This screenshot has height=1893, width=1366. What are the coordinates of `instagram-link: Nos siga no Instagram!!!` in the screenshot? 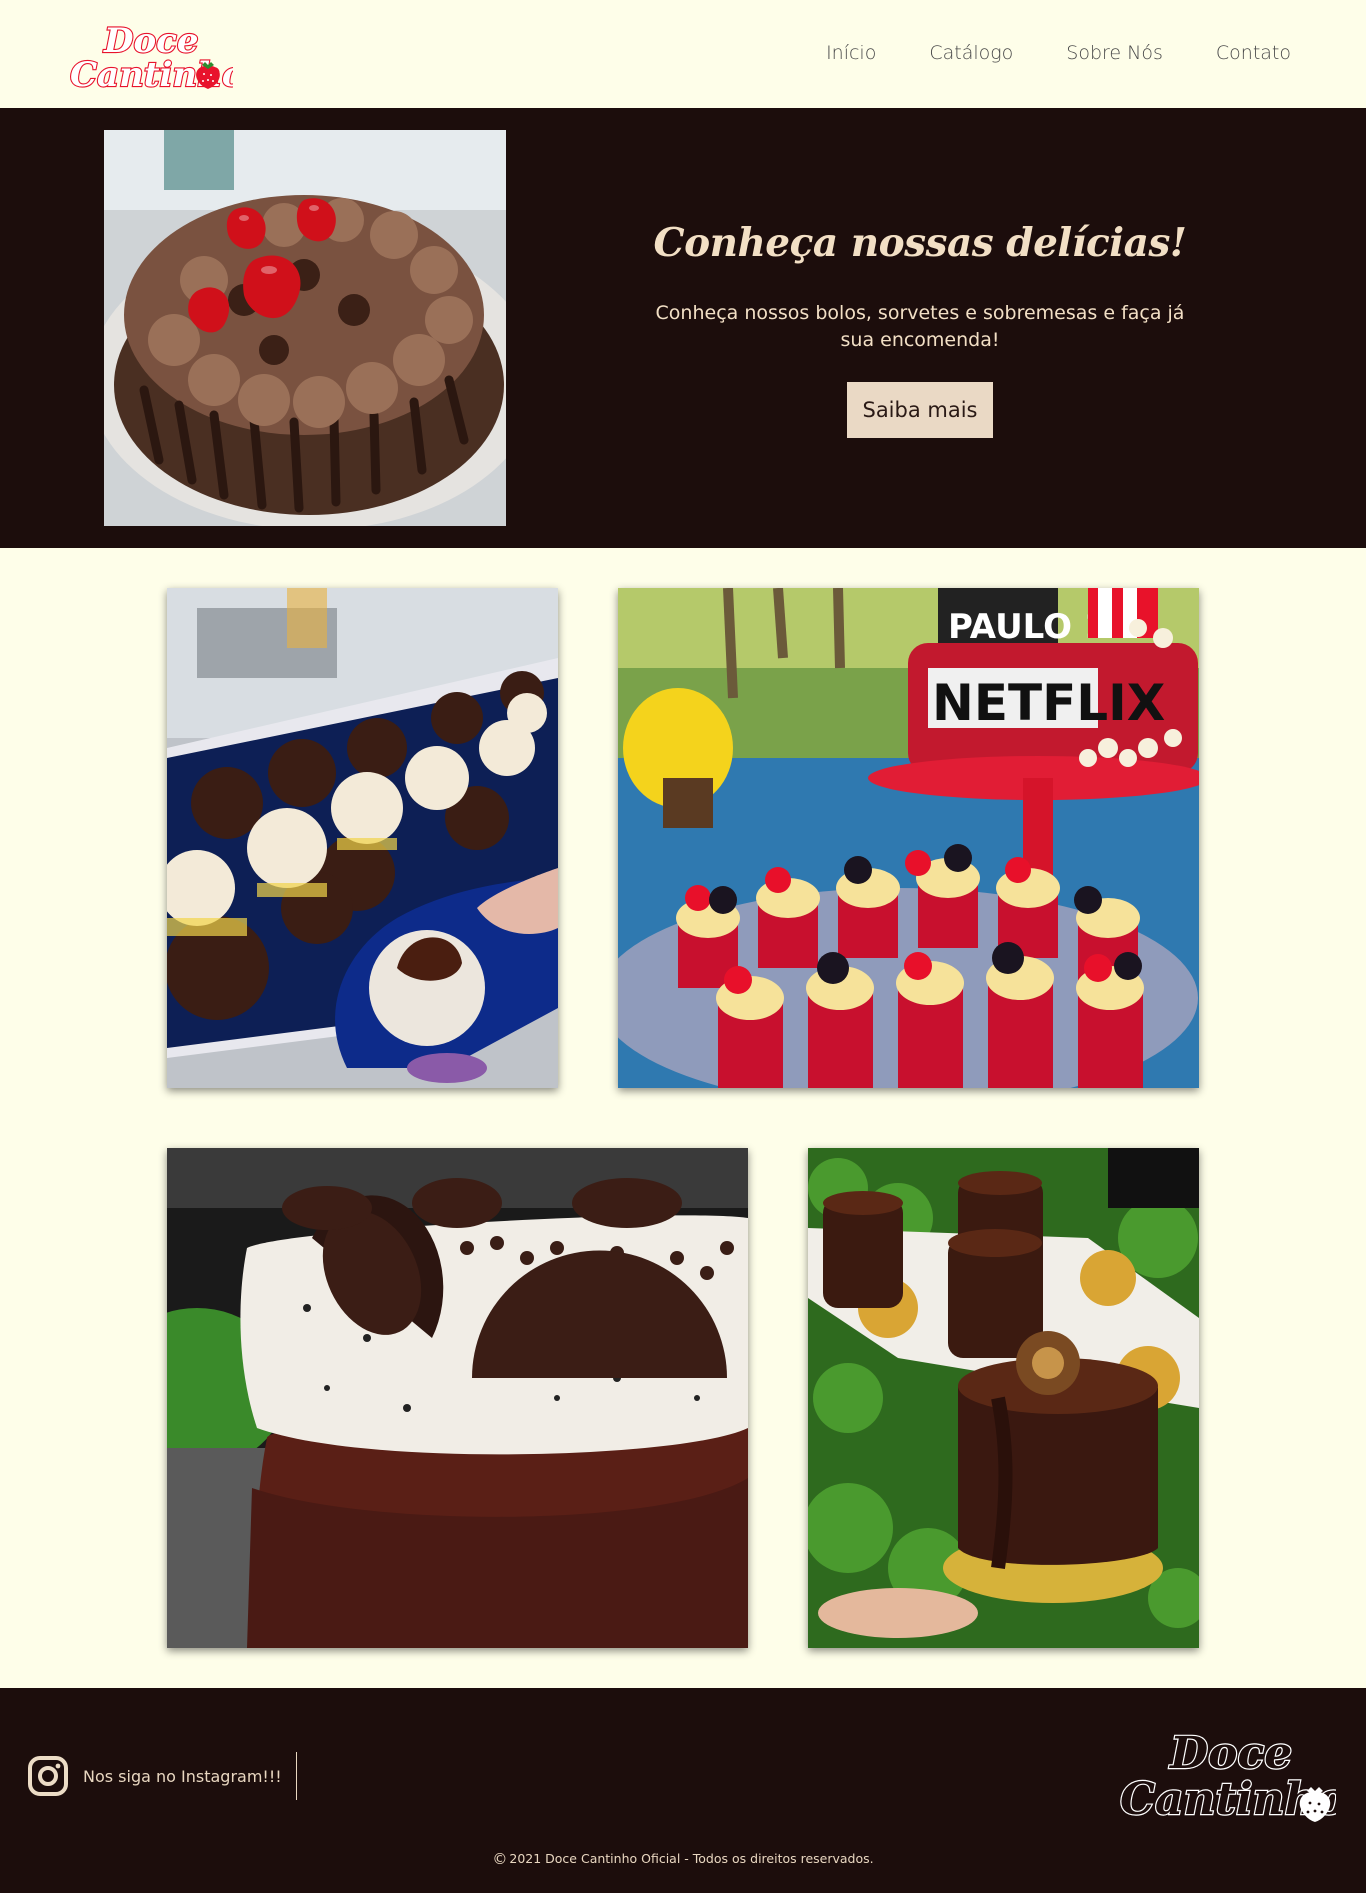 It's located at (162, 1776).